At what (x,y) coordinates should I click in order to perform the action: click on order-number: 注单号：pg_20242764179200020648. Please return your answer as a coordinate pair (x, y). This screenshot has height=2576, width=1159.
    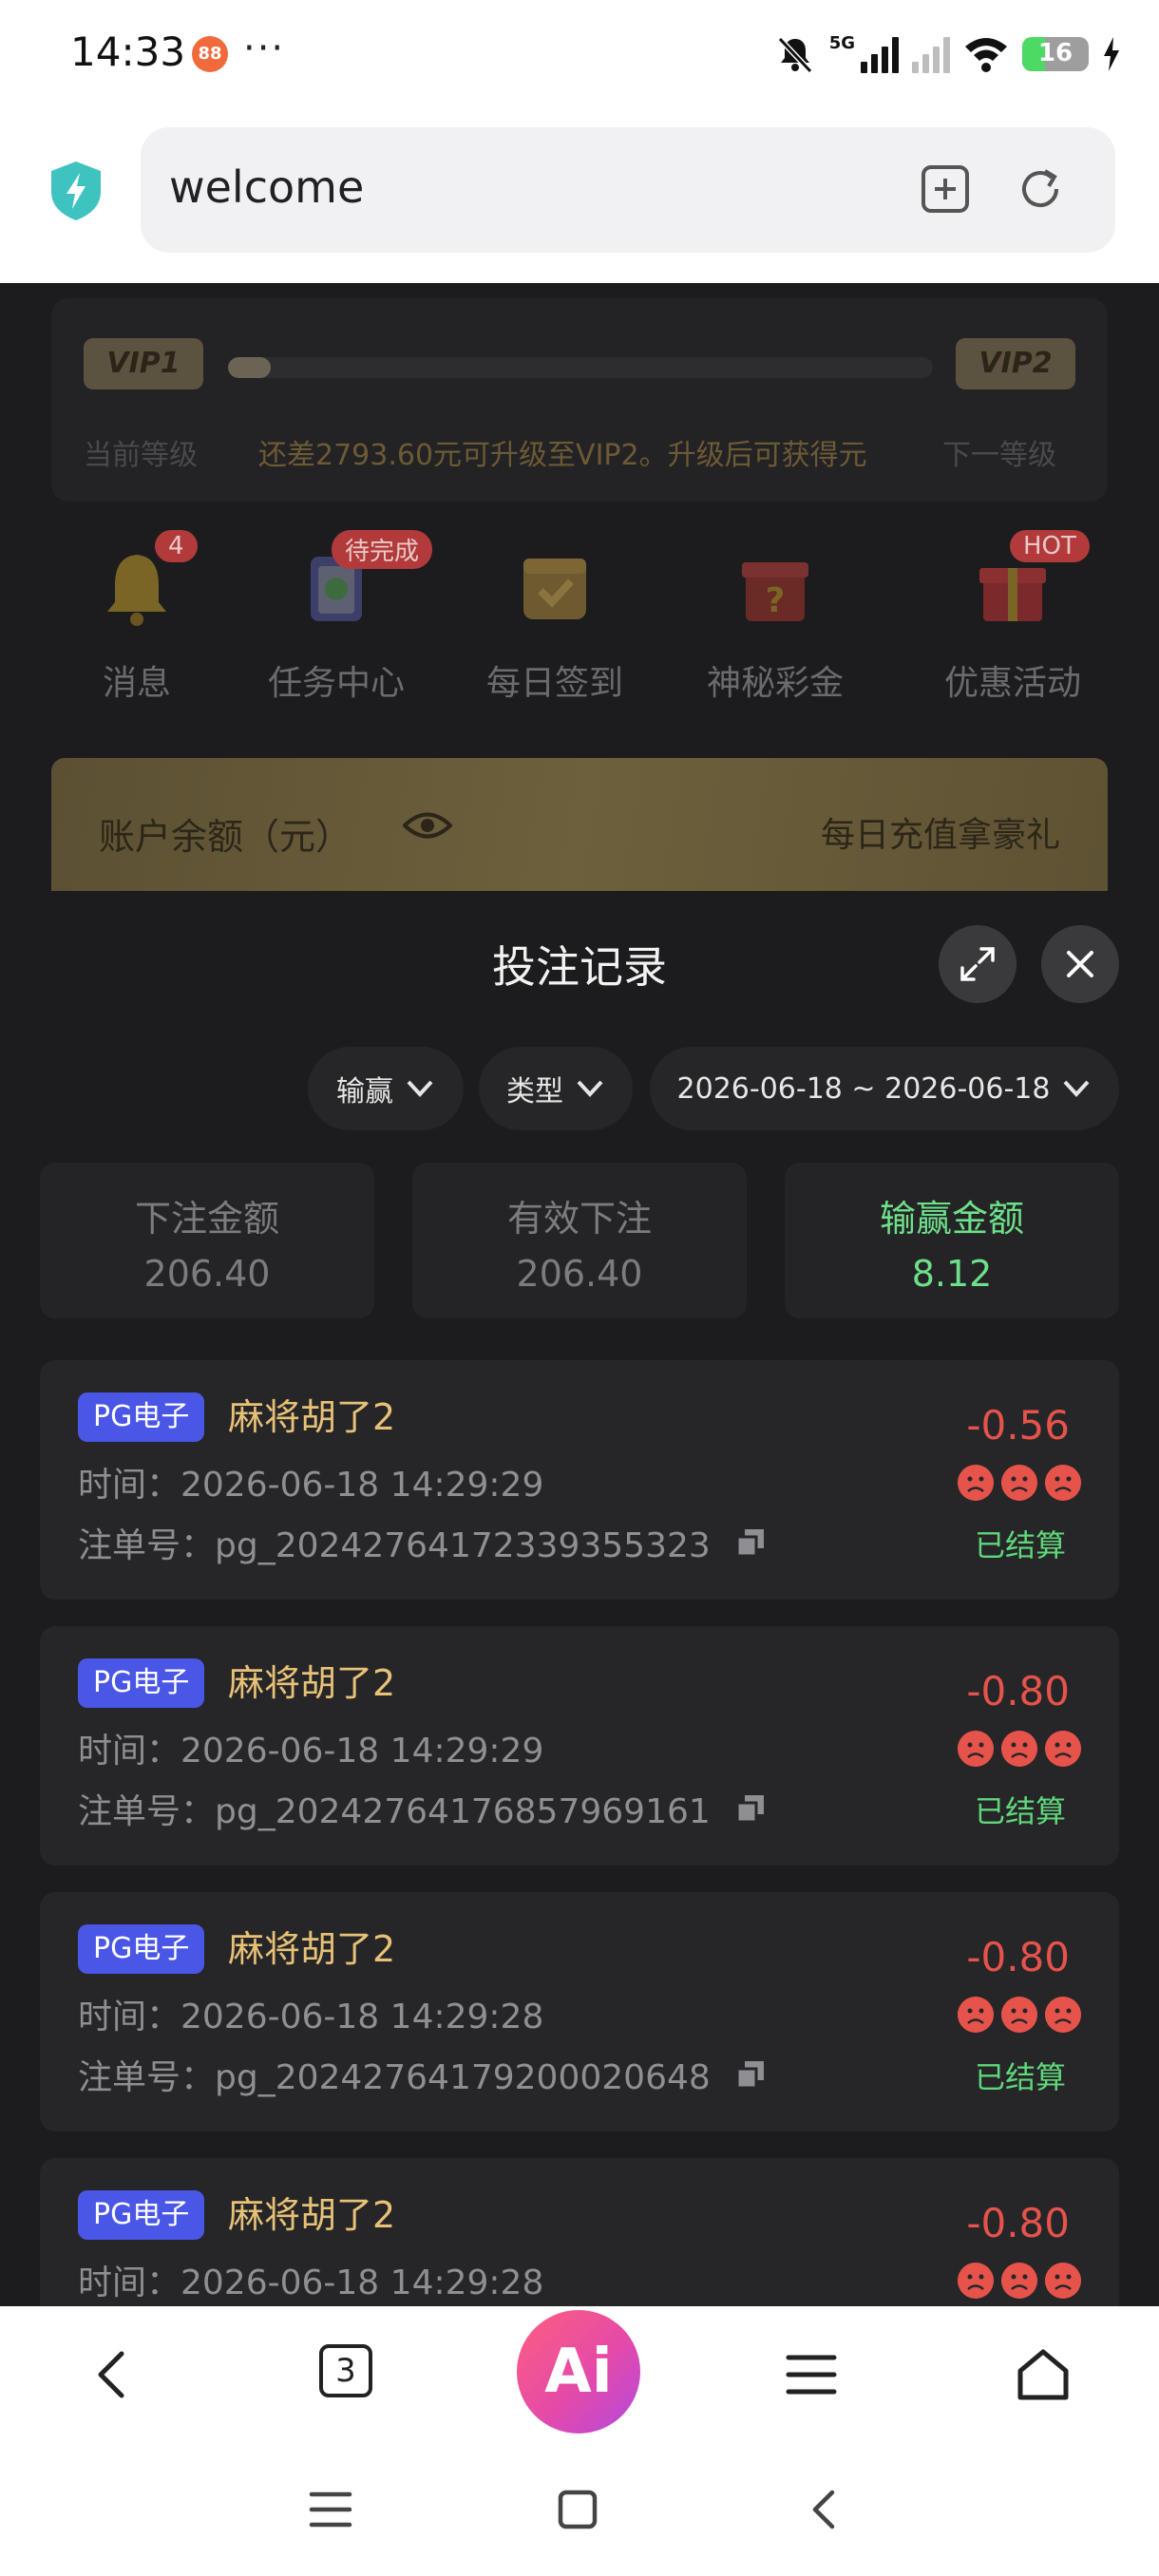
    Looking at the image, I should click on (394, 2077).